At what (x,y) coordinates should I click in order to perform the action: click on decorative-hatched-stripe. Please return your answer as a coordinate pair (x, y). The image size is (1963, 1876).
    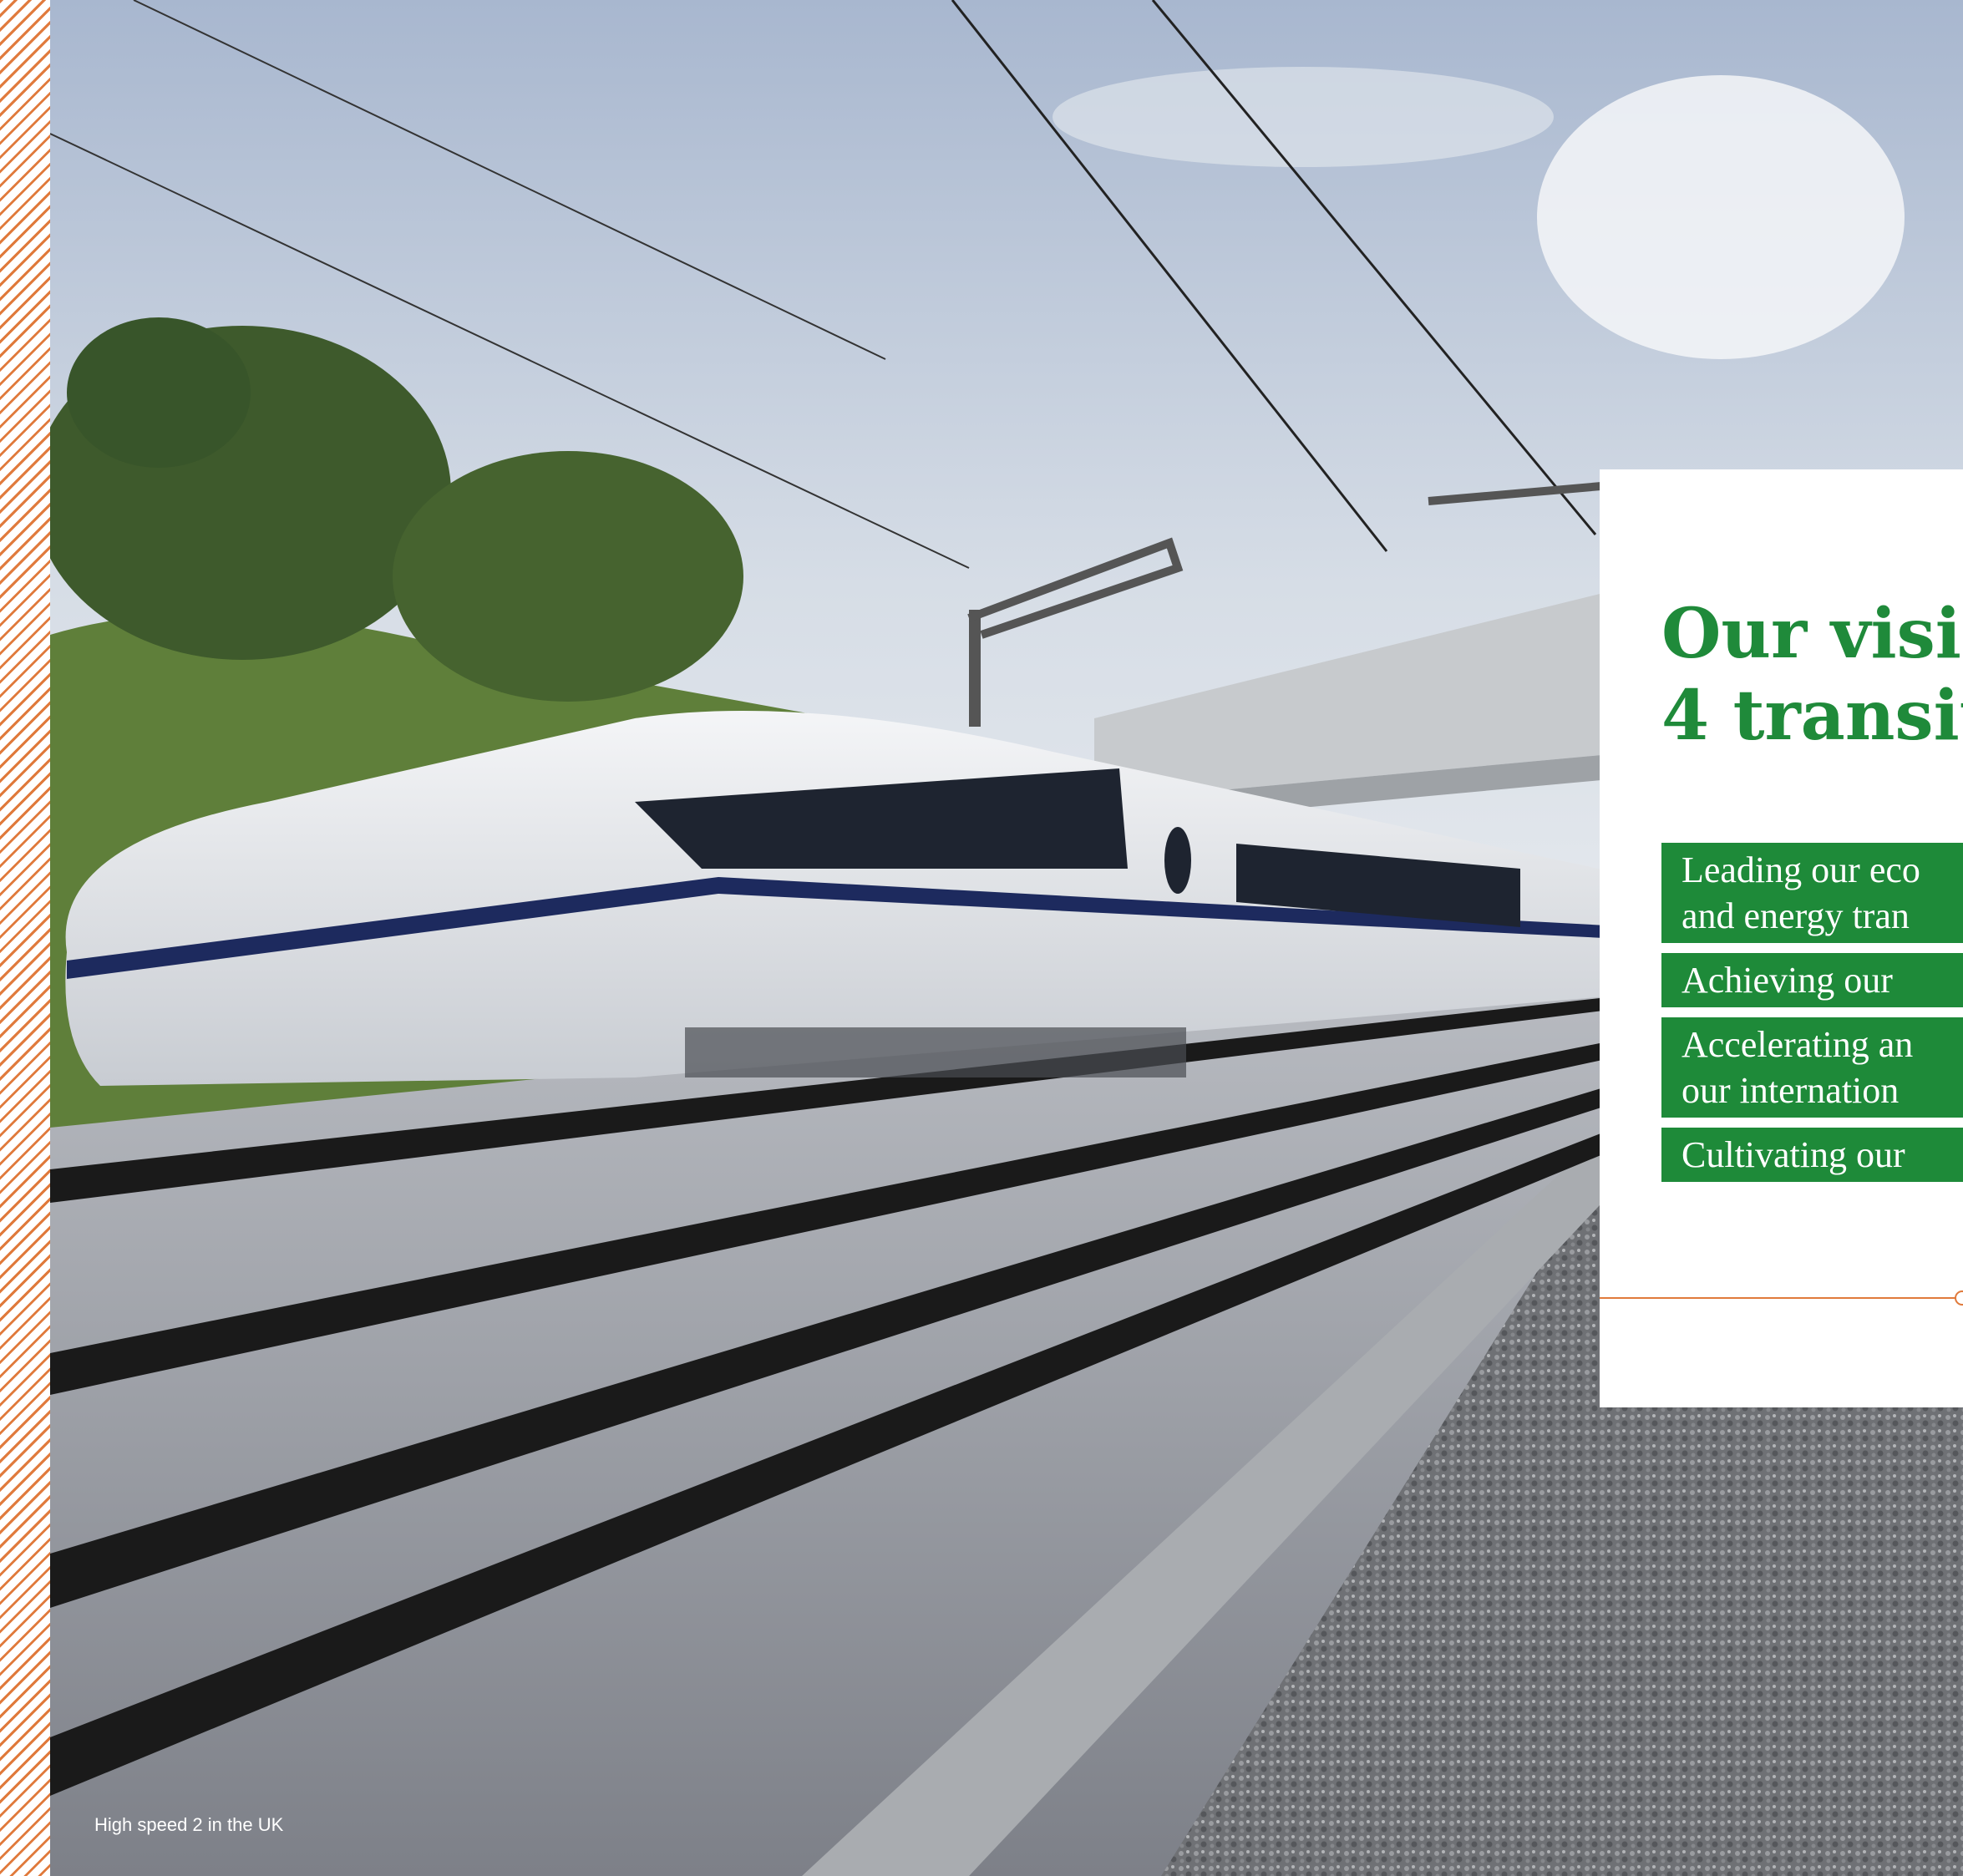
    Looking at the image, I should click on (25, 938).